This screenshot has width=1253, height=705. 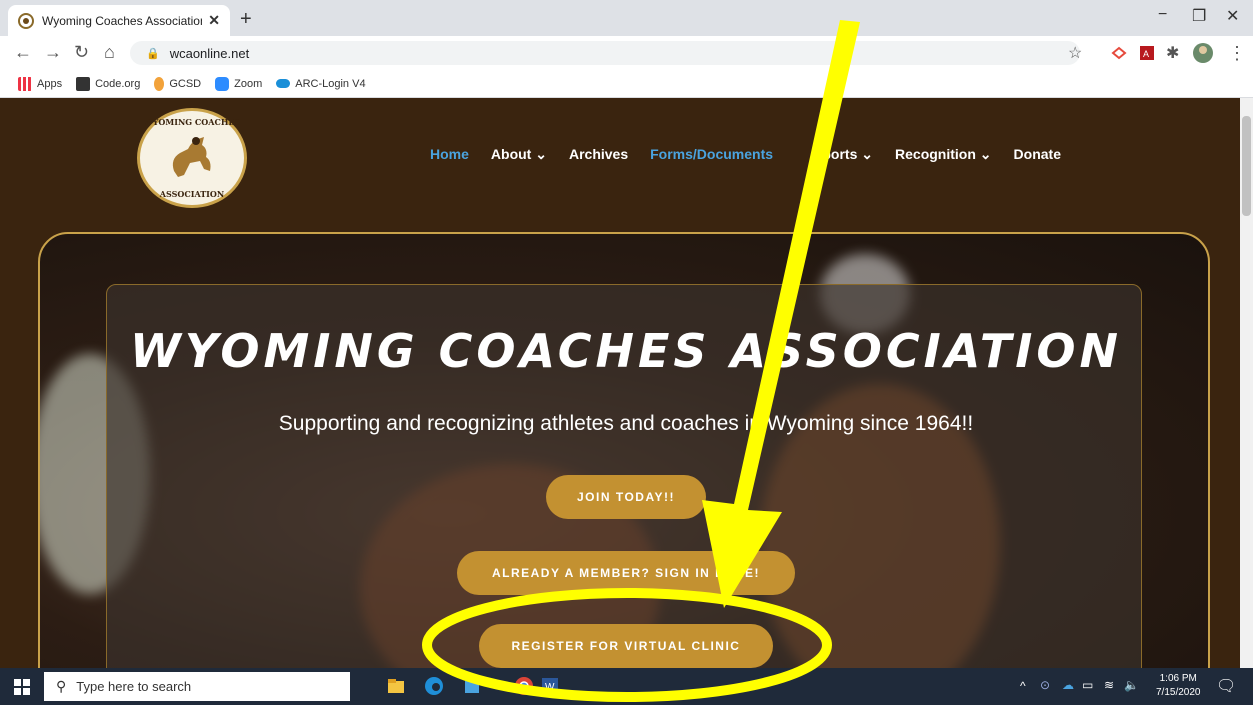 What do you see at coordinates (472, 686) in the screenshot?
I see `store-icon` at bounding box center [472, 686].